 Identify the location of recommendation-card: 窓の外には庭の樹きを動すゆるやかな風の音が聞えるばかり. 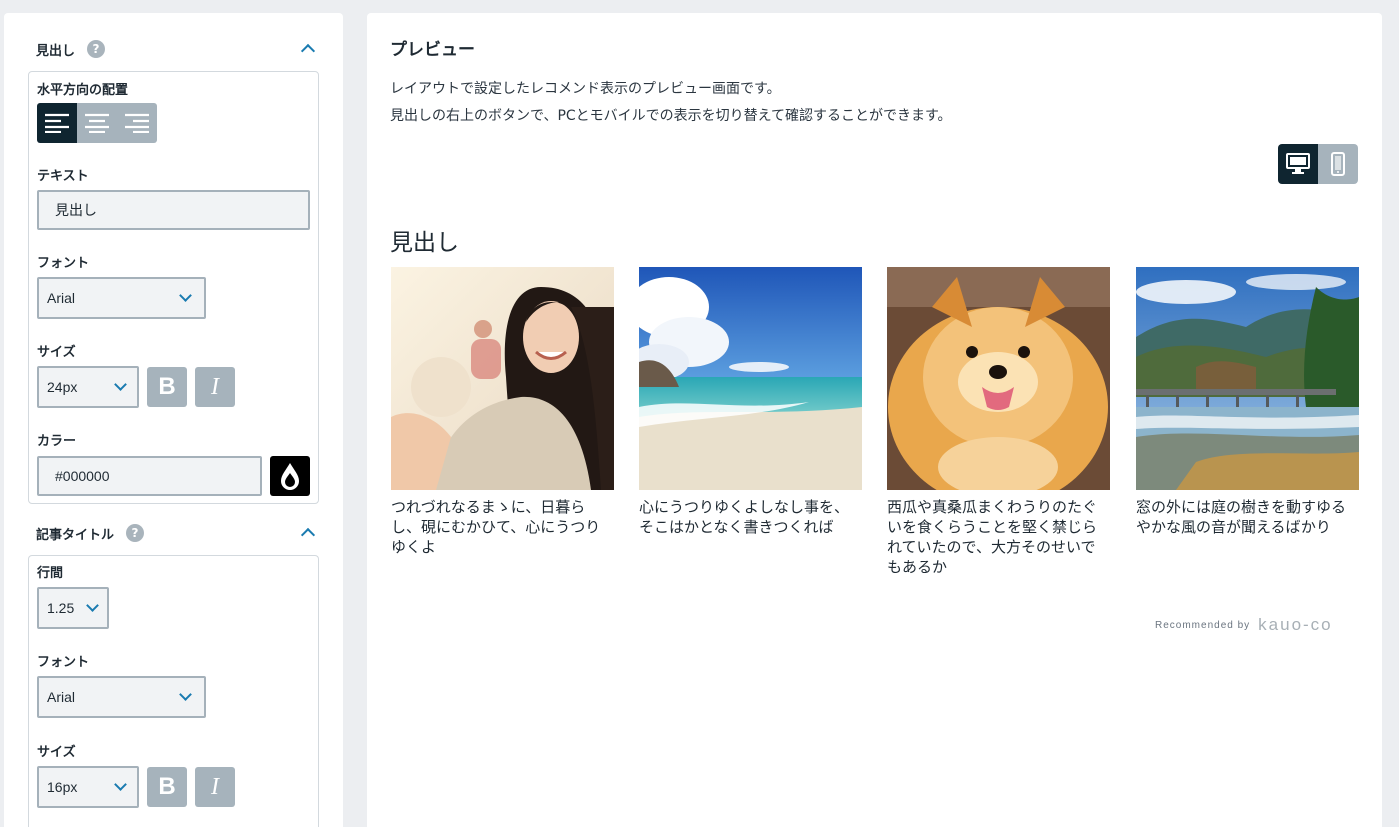
(1247, 402).